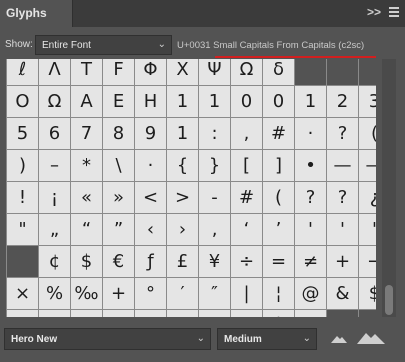 This screenshot has width=405, height=362. Describe the element at coordinates (339, 338) in the screenshot. I see `decrease-size-icon` at that location.